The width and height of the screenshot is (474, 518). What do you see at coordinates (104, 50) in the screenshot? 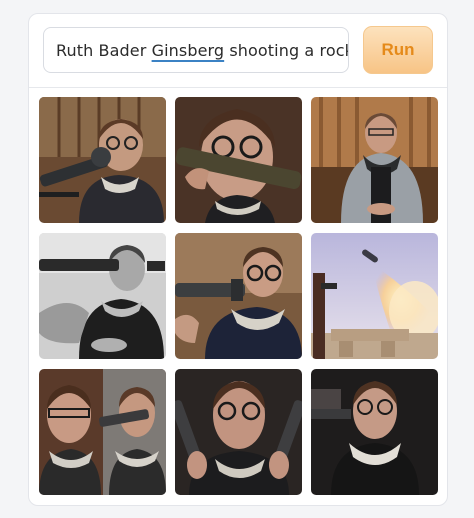
I see `prompt-text-part-1: Ruth Bader` at bounding box center [104, 50].